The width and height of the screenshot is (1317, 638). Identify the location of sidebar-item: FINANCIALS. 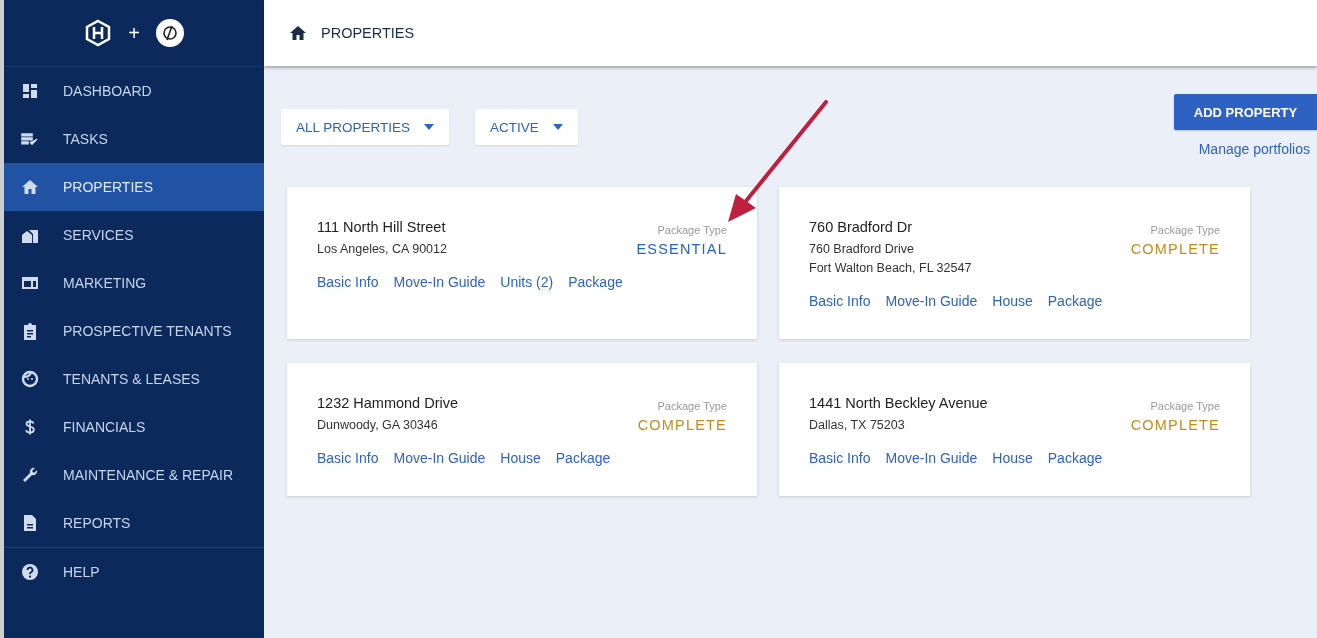
(134, 427).